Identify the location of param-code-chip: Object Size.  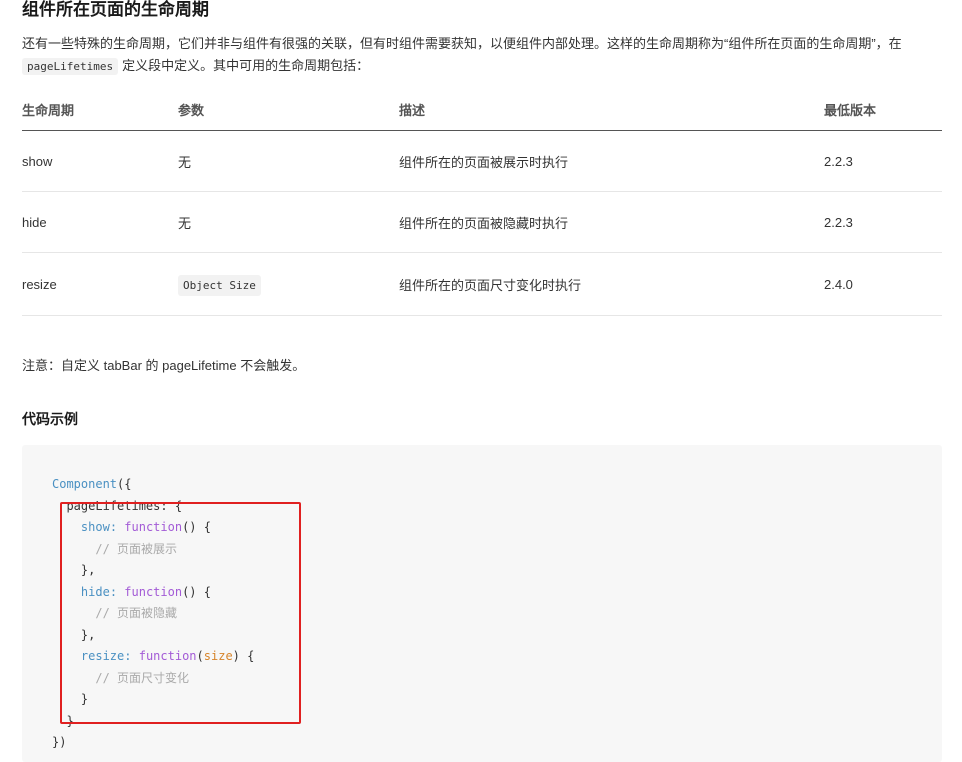
(219, 285).